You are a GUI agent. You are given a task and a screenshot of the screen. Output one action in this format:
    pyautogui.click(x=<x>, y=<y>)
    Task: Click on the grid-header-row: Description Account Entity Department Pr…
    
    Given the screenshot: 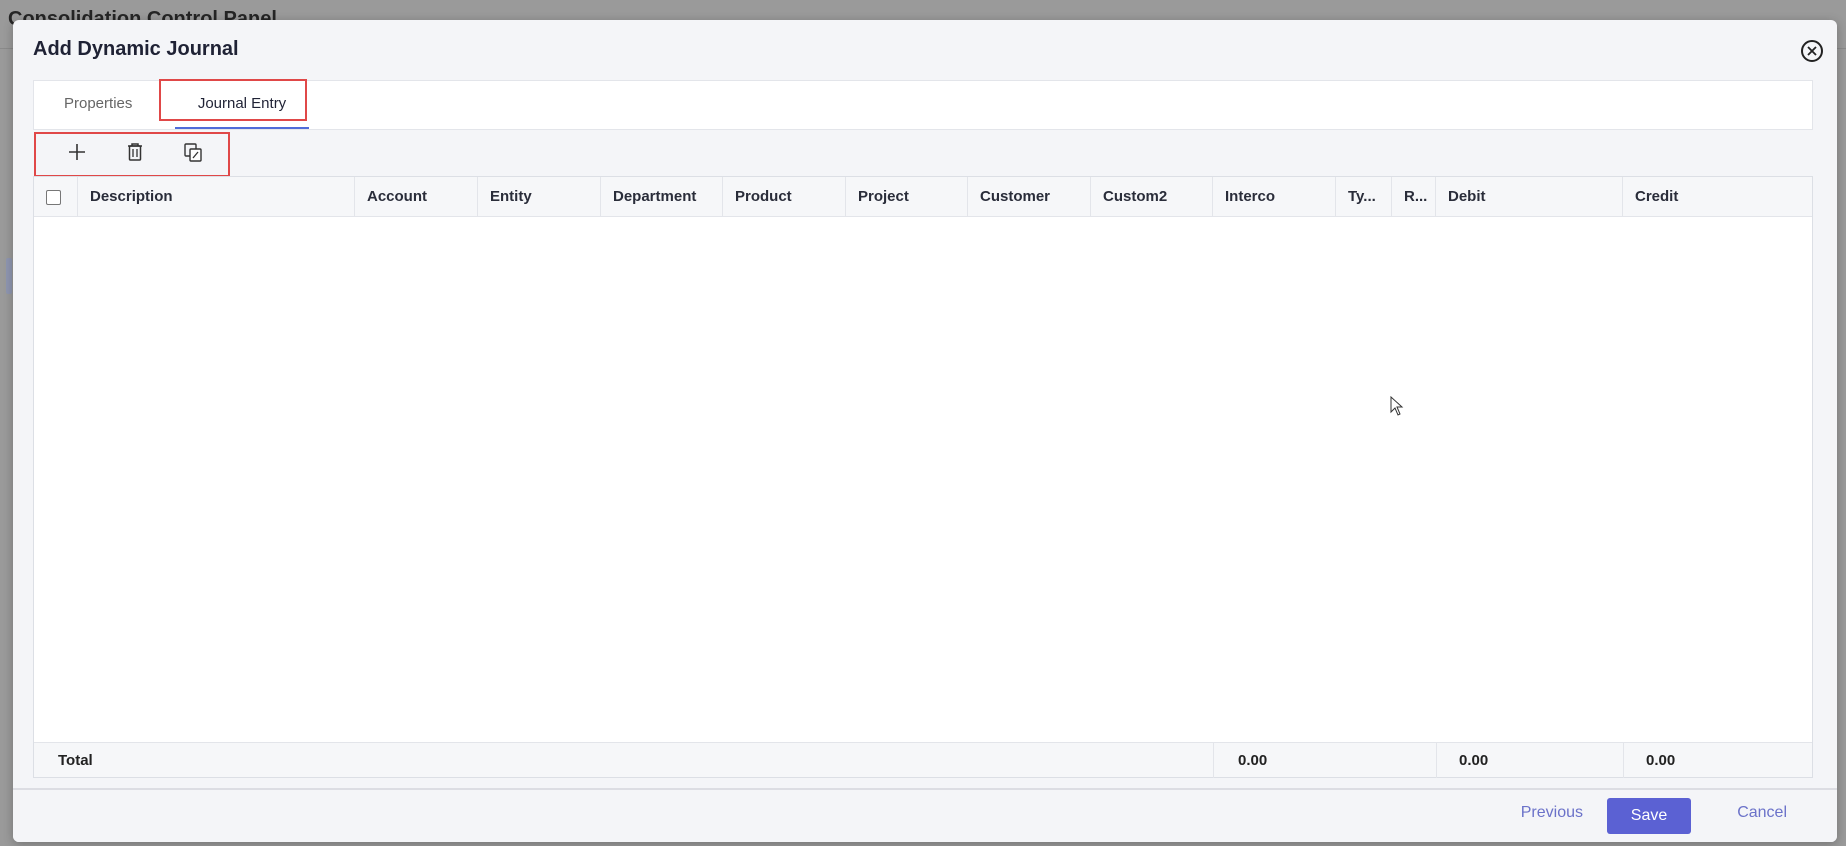 What is the action you would take?
    pyautogui.click(x=923, y=197)
    